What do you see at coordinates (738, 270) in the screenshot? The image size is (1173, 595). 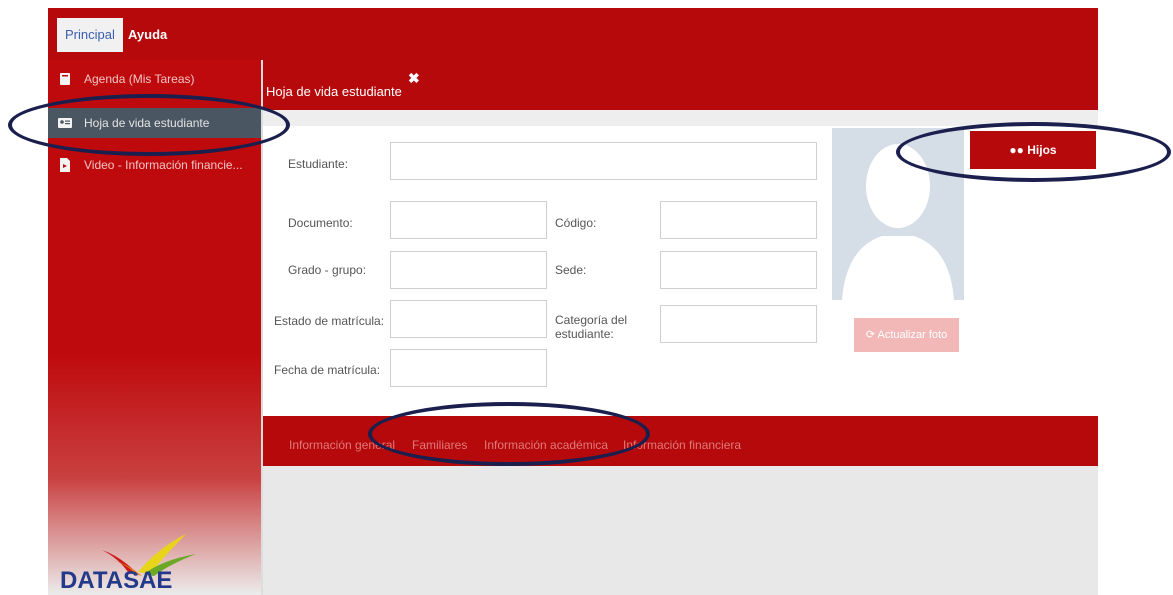 I see `sede-field` at bounding box center [738, 270].